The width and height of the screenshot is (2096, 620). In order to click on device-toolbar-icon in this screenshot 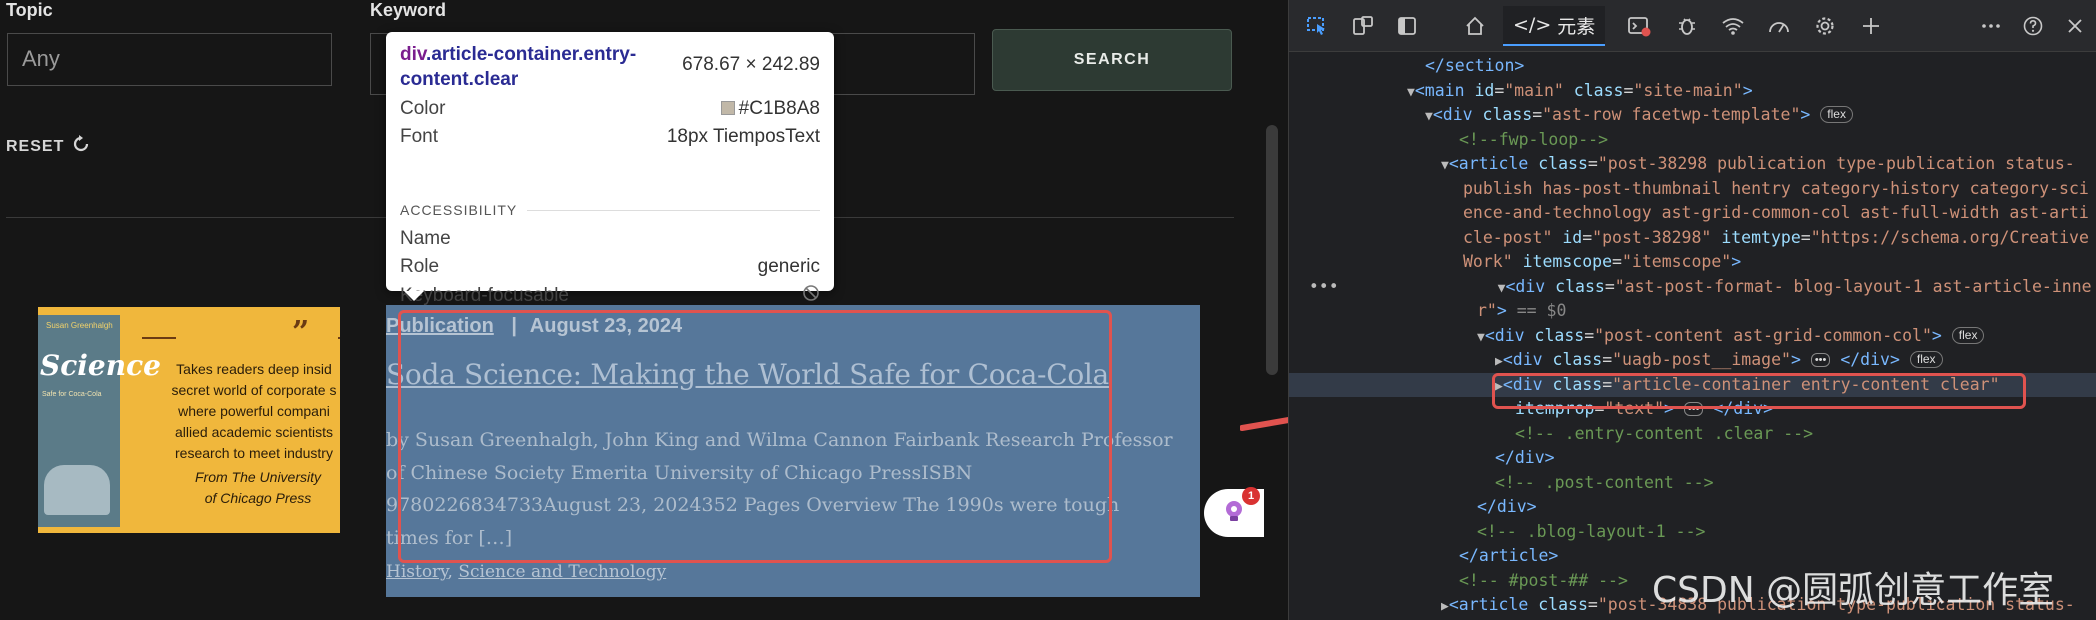, I will do `click(1363, 26)`.